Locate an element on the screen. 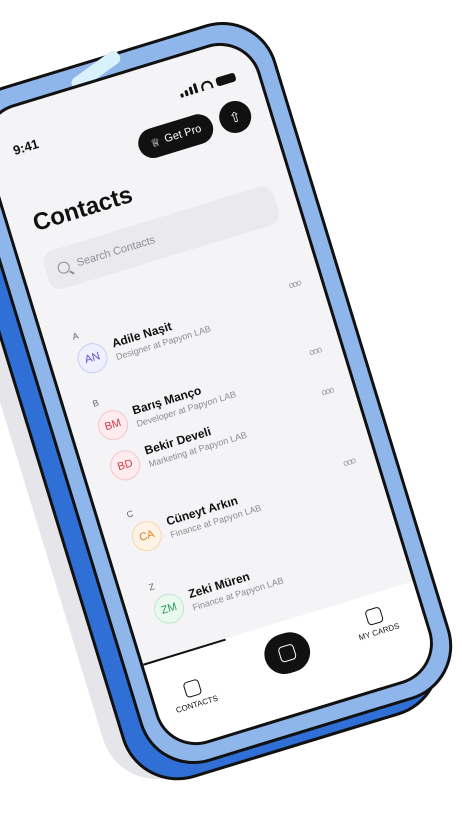 This screenshot has width=462, height=825. avatar: AN is located at coordinates (92, 358).